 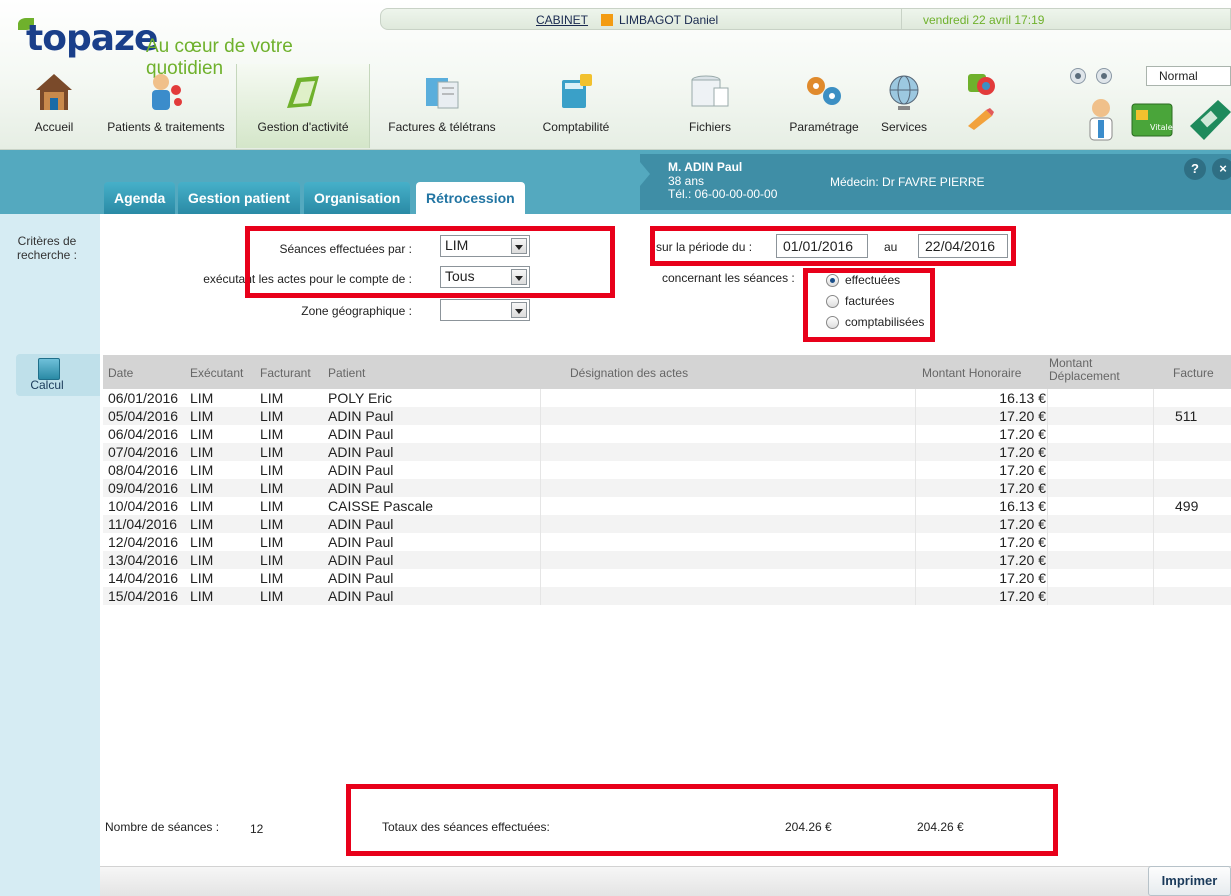 What do you see at coordinates (824, 91) in the screenshot?
I see `settings-icon` at bounding box center [824, 91].